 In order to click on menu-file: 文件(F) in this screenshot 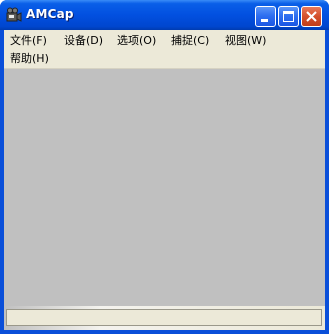, I will do `click(28, 40)`.